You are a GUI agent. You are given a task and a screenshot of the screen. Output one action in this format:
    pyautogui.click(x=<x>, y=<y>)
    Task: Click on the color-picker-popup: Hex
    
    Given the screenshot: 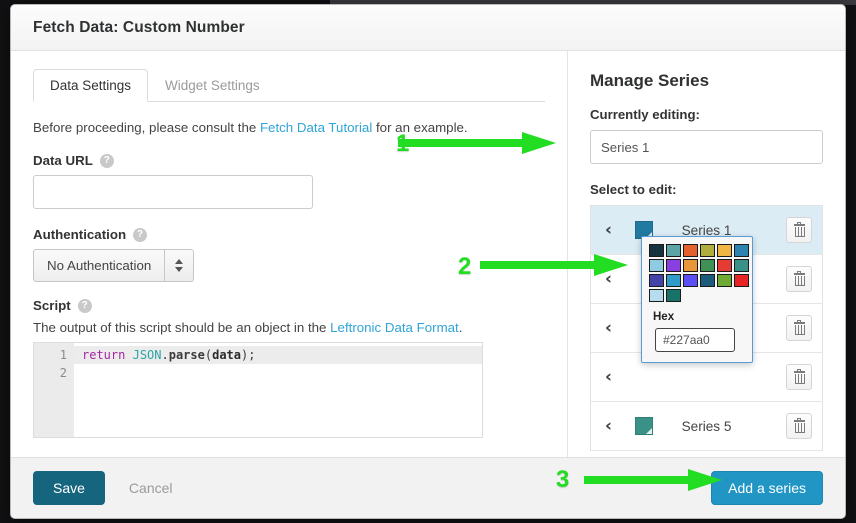 What is the action you would take?
    pyautogui.click(x=697, y=299)
    